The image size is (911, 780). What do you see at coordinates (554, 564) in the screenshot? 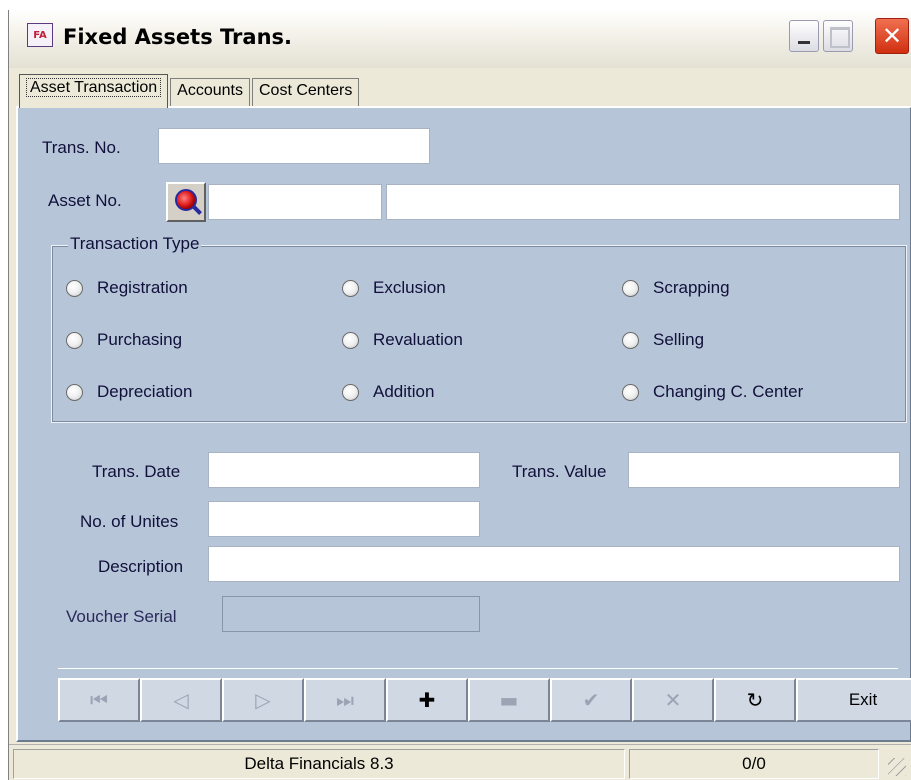
I see `description-field` at bounding box center [554, 564].